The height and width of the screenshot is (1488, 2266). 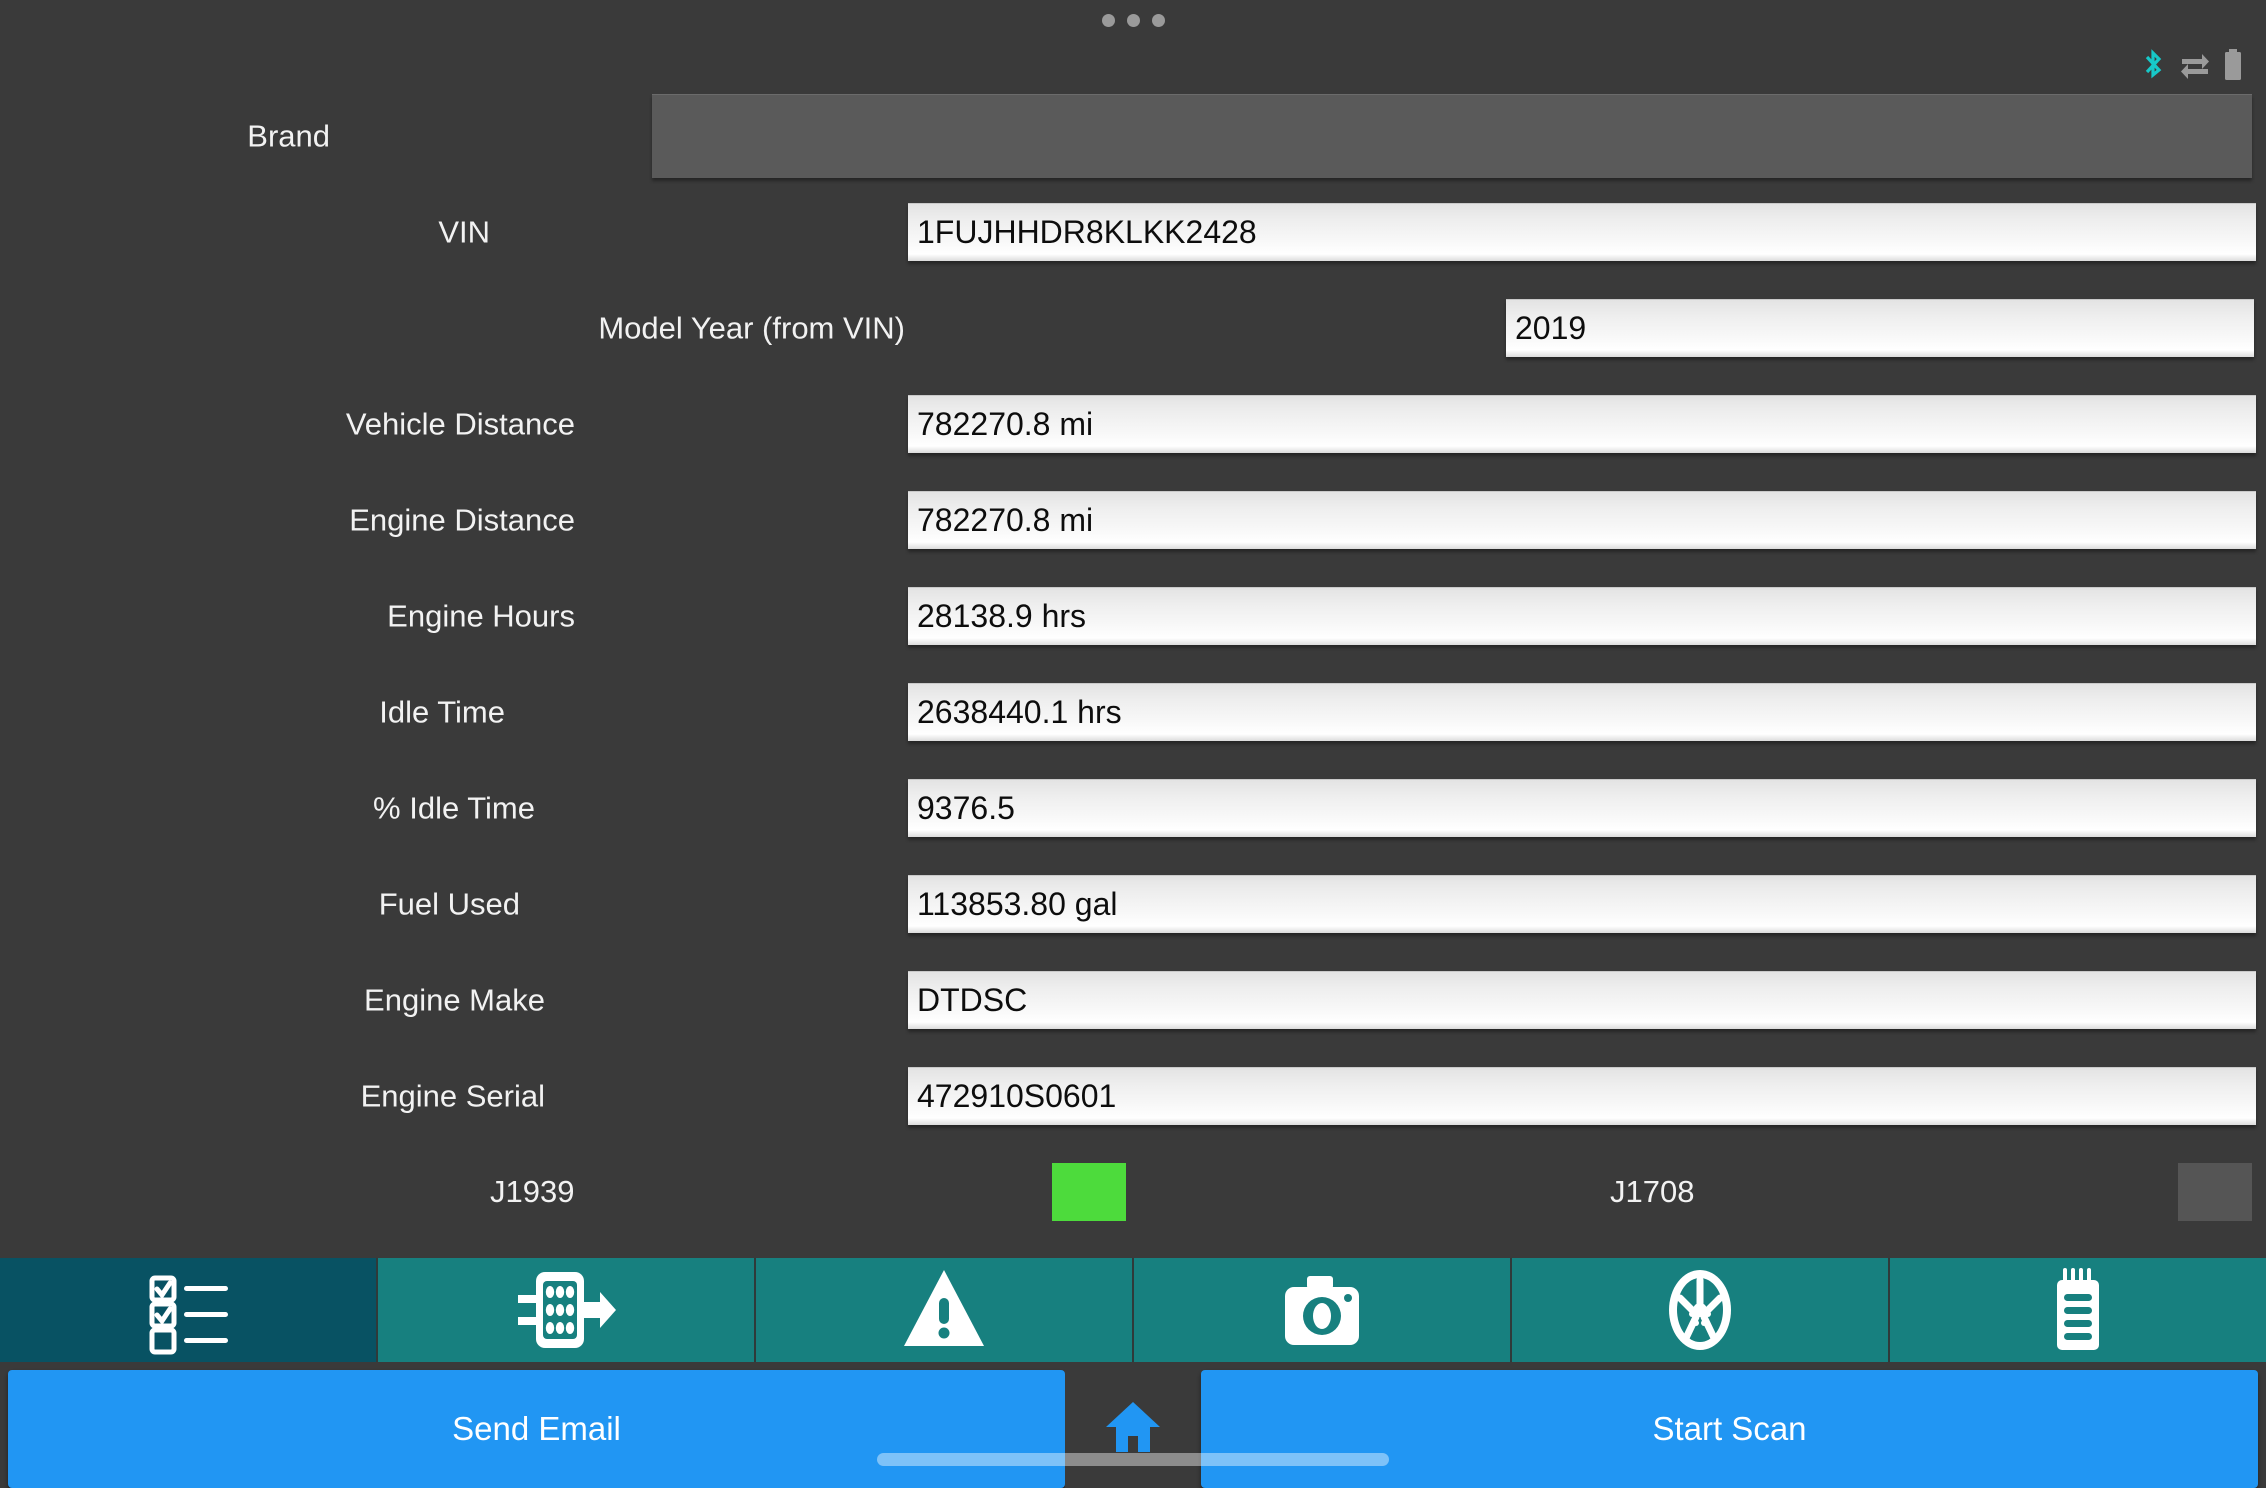 I want to click on field-value-input: 2019, so click(x=1880, y=328).